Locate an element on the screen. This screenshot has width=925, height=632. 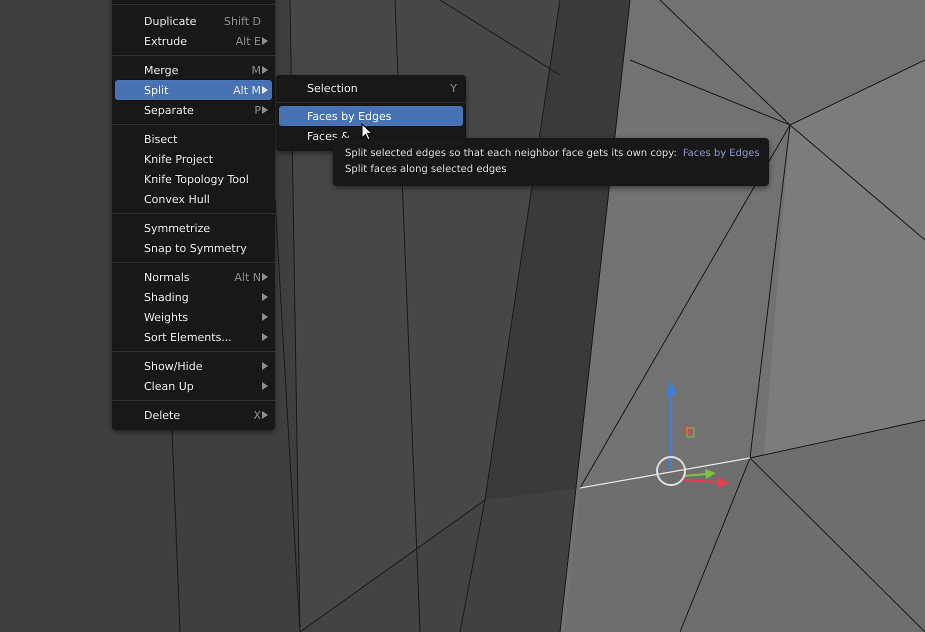
shortcut-label: X is located at coordinates (257, 415).